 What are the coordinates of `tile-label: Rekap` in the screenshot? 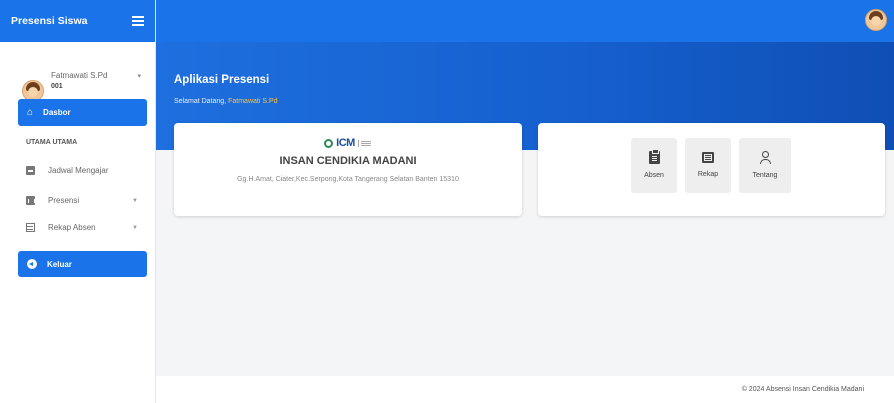 It's located at (708, 174).